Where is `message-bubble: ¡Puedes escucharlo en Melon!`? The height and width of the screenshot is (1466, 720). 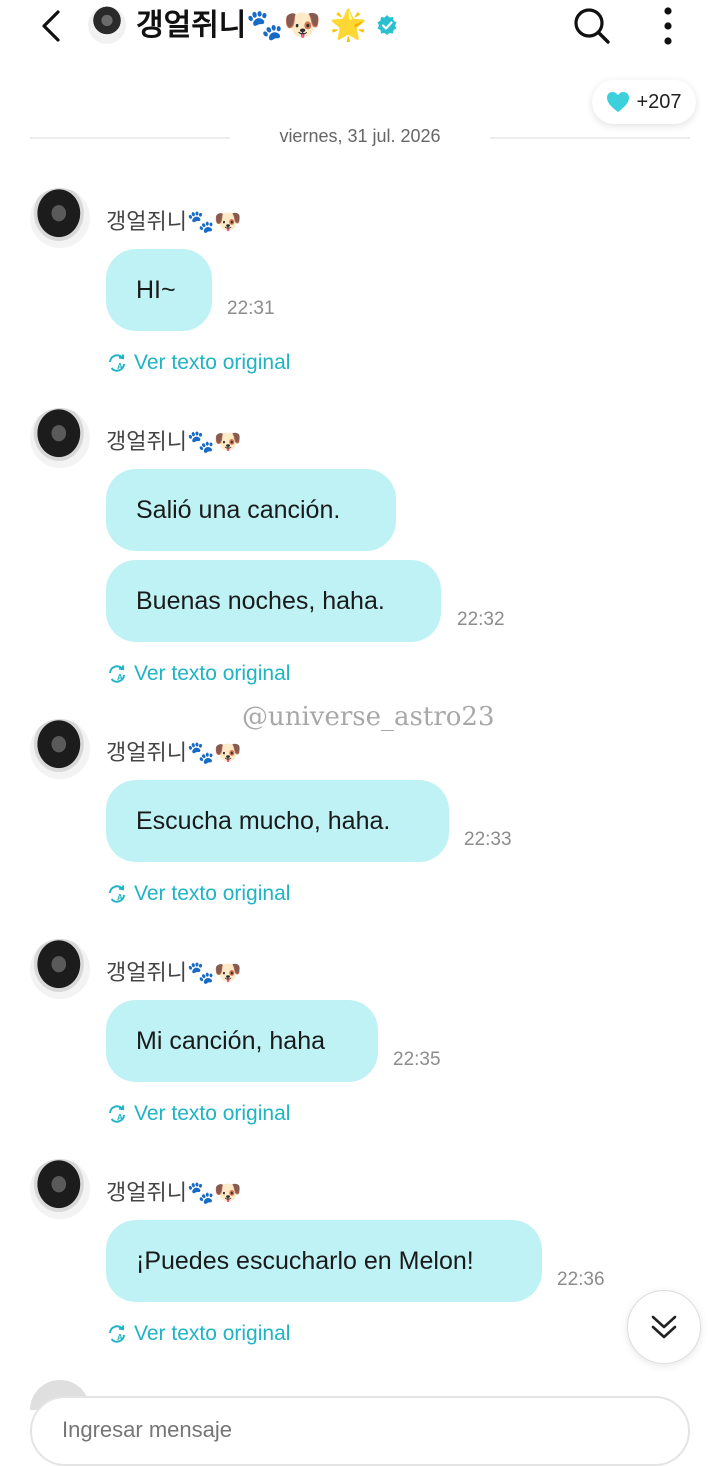
message-bubble: ¡Puedes escucharlo en Melon! is located at coordinates (324, 1261).